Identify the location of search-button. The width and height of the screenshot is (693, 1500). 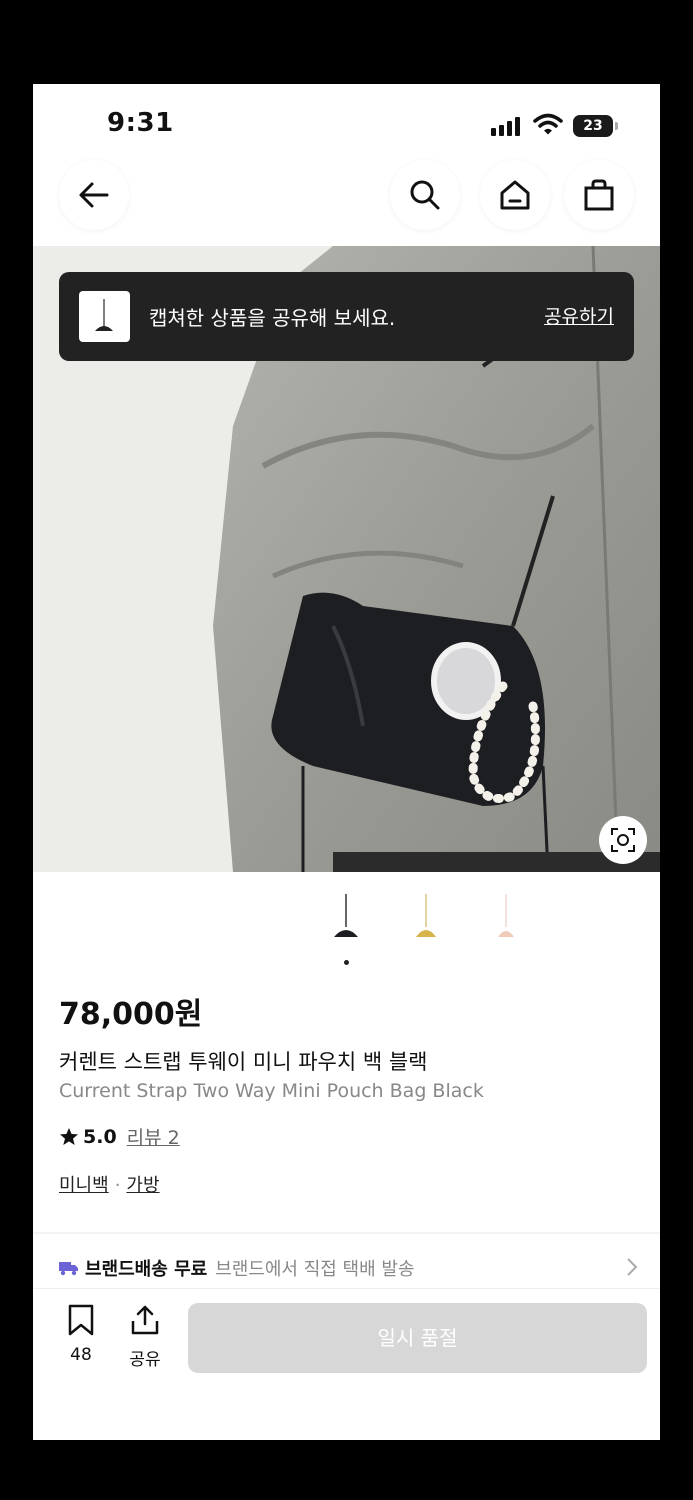
(425, 195).